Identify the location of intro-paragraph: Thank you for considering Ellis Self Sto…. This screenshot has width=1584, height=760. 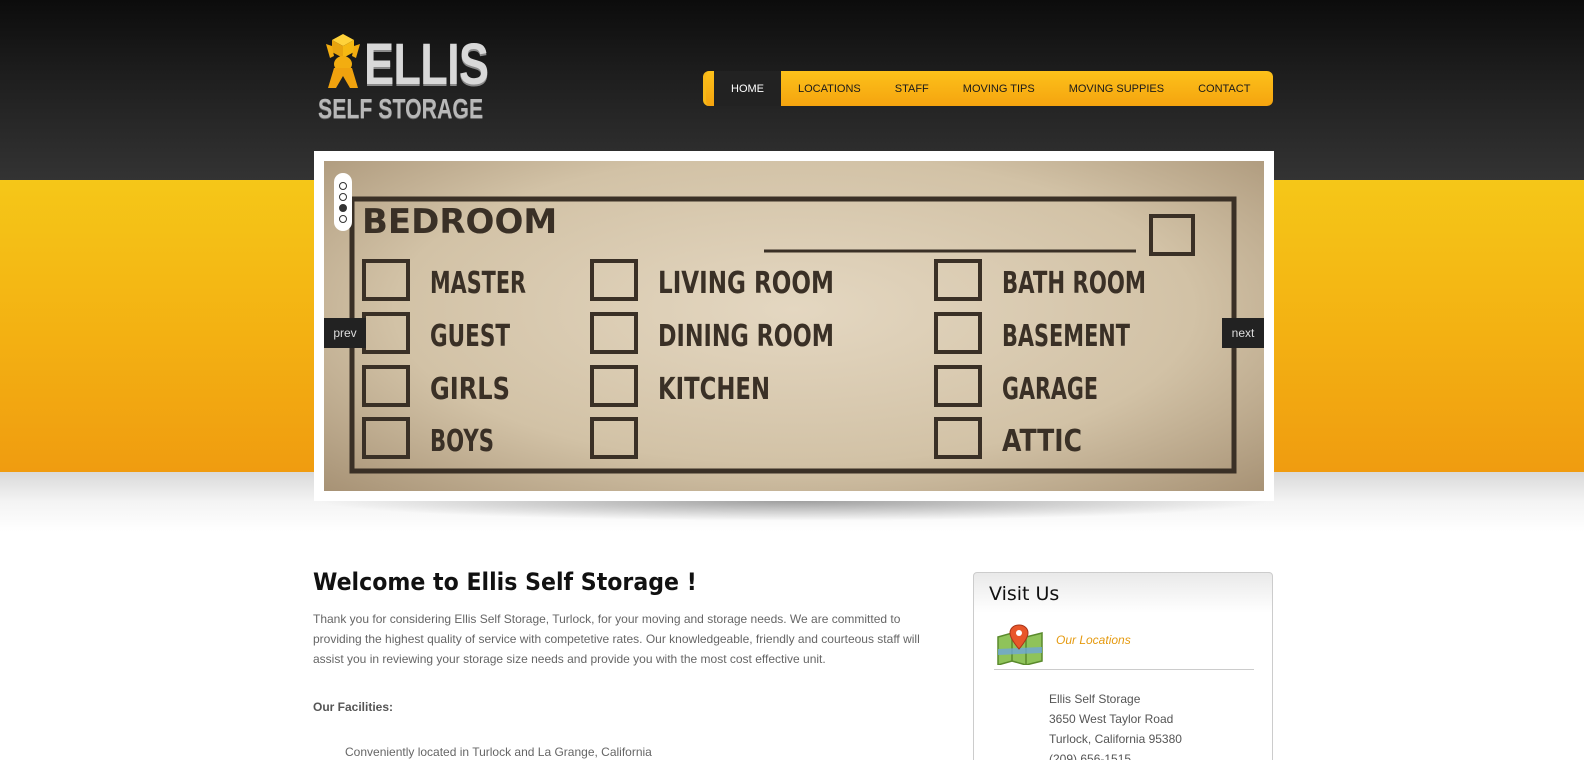
(616, 639).